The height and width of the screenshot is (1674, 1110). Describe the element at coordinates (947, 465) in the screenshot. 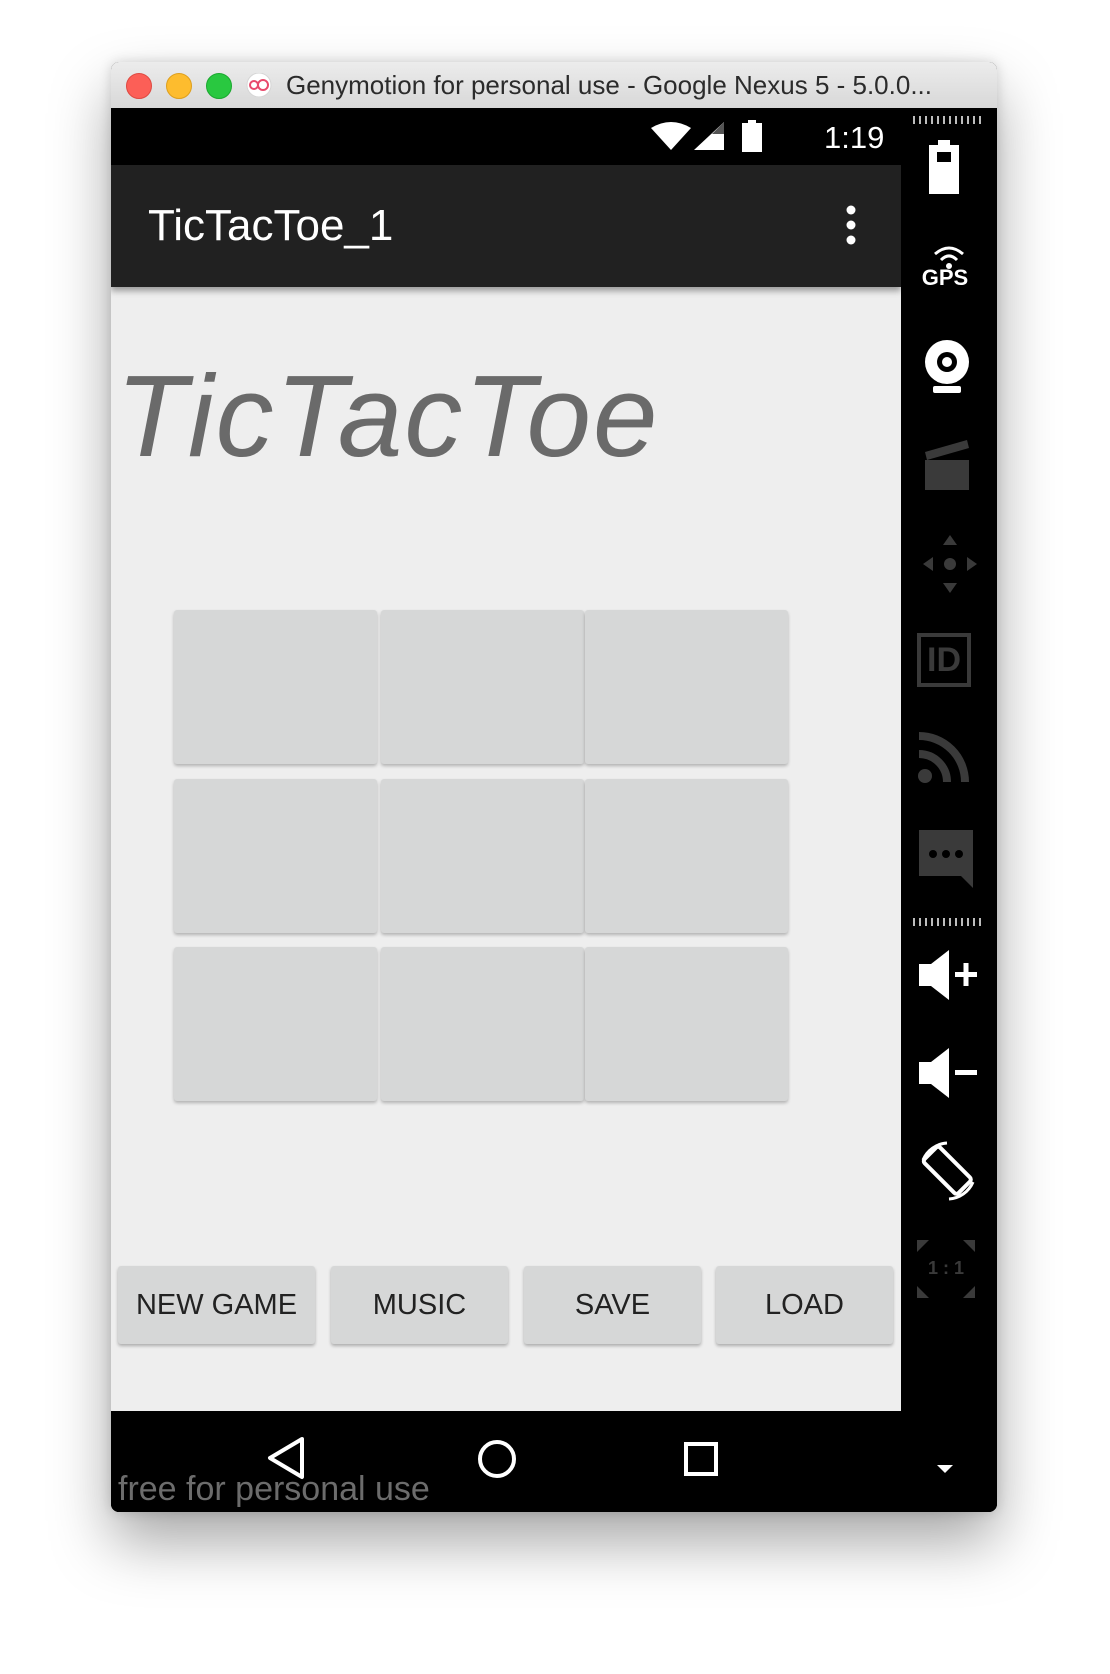

I see `screen-record-icon` at that location.